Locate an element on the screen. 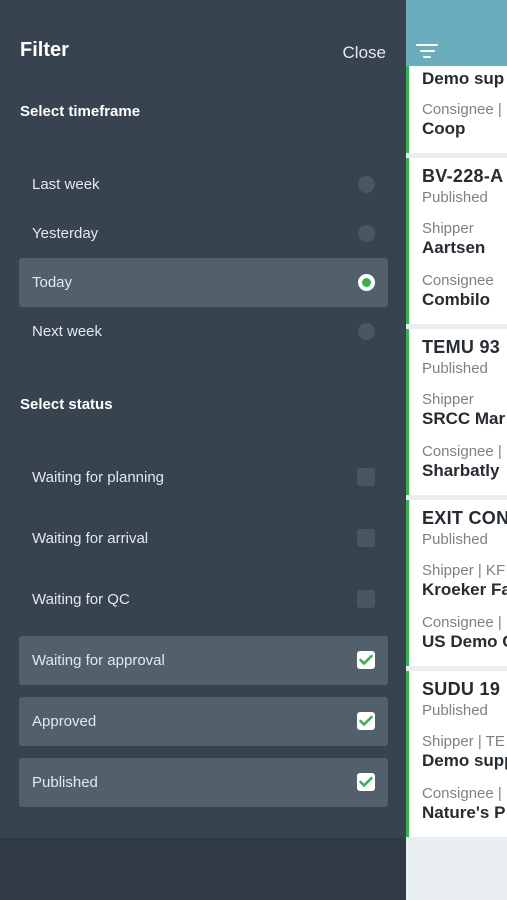 This screenshot has height=900, width=507. consignee-value: Coop is located at coordinates (444, 128).